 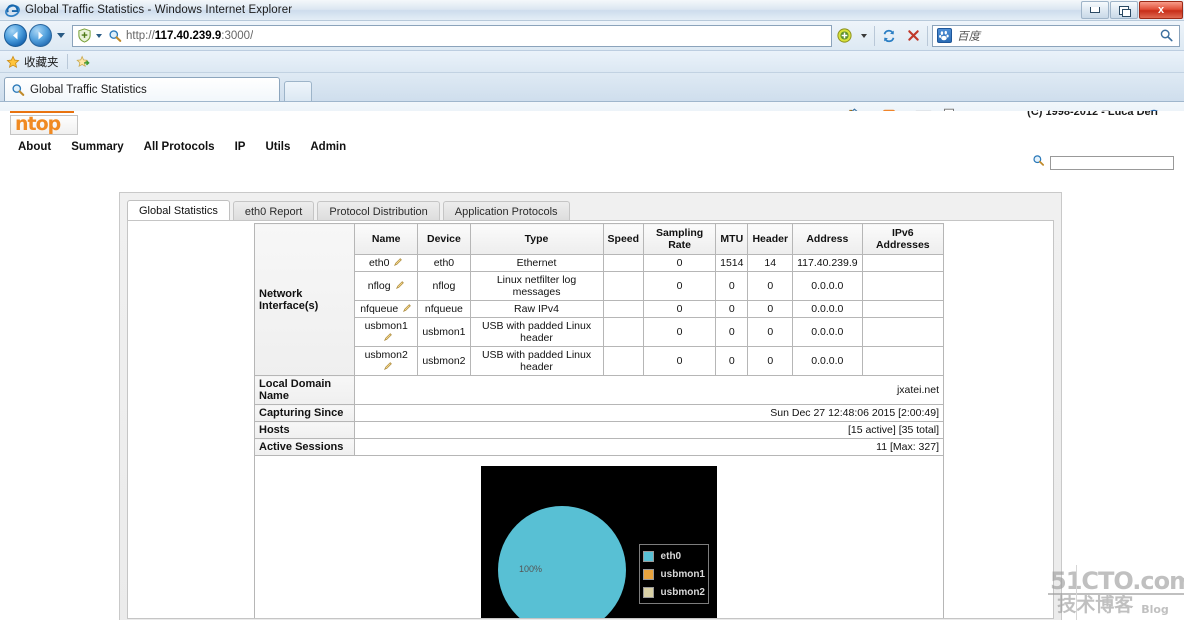 I want to click on iface-name-cell: eth0, so click(x=386, y=263).